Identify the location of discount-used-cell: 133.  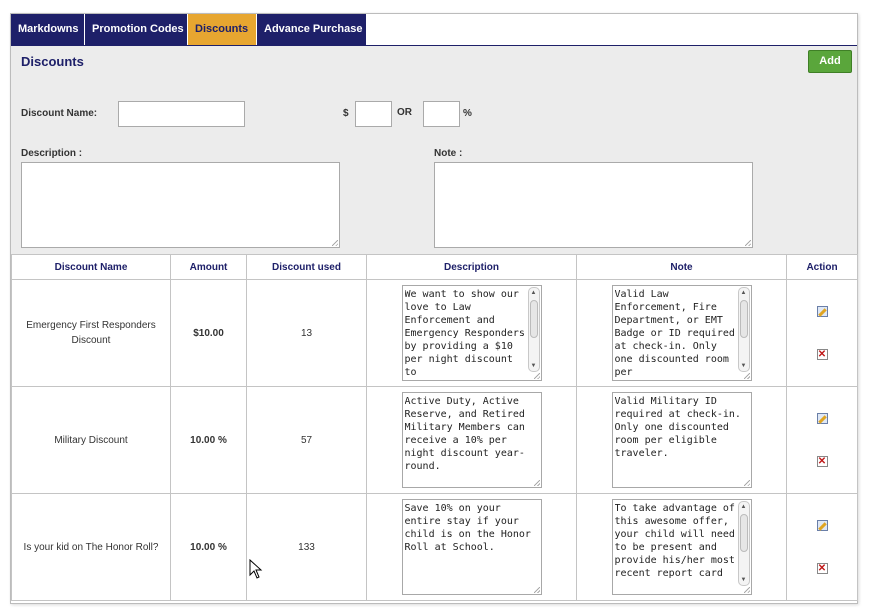
(306, 547).